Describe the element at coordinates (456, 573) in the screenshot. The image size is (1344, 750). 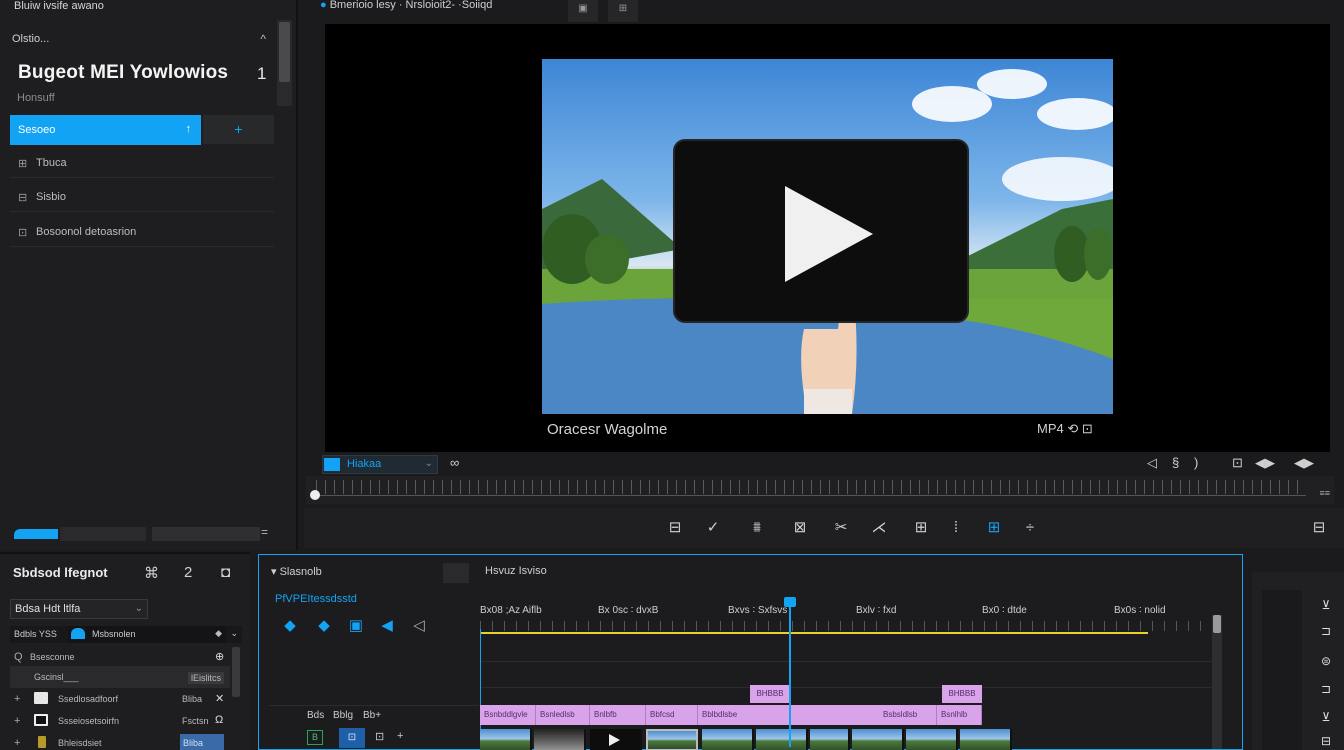
I see `timeline-tab-button` at that location.